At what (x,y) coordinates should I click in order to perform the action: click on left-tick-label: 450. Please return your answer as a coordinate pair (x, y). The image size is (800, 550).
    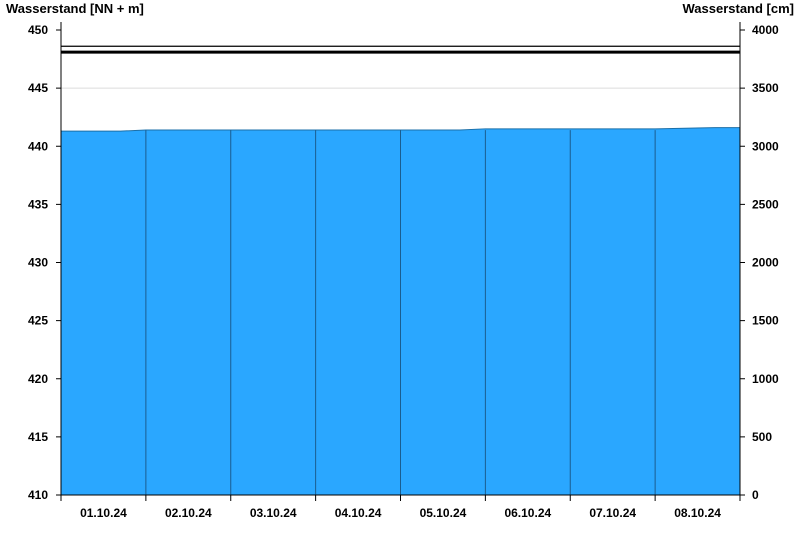
    Looking at the image, I should click on (38, 30).